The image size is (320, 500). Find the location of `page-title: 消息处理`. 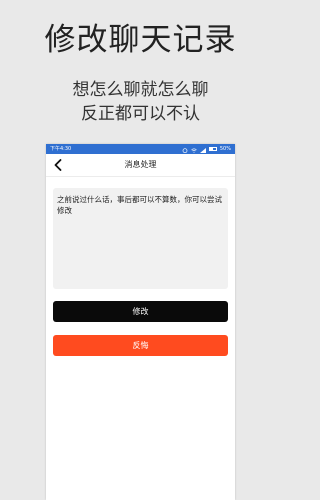

page-title: 消息处理 is located at coordinates (140, 164).